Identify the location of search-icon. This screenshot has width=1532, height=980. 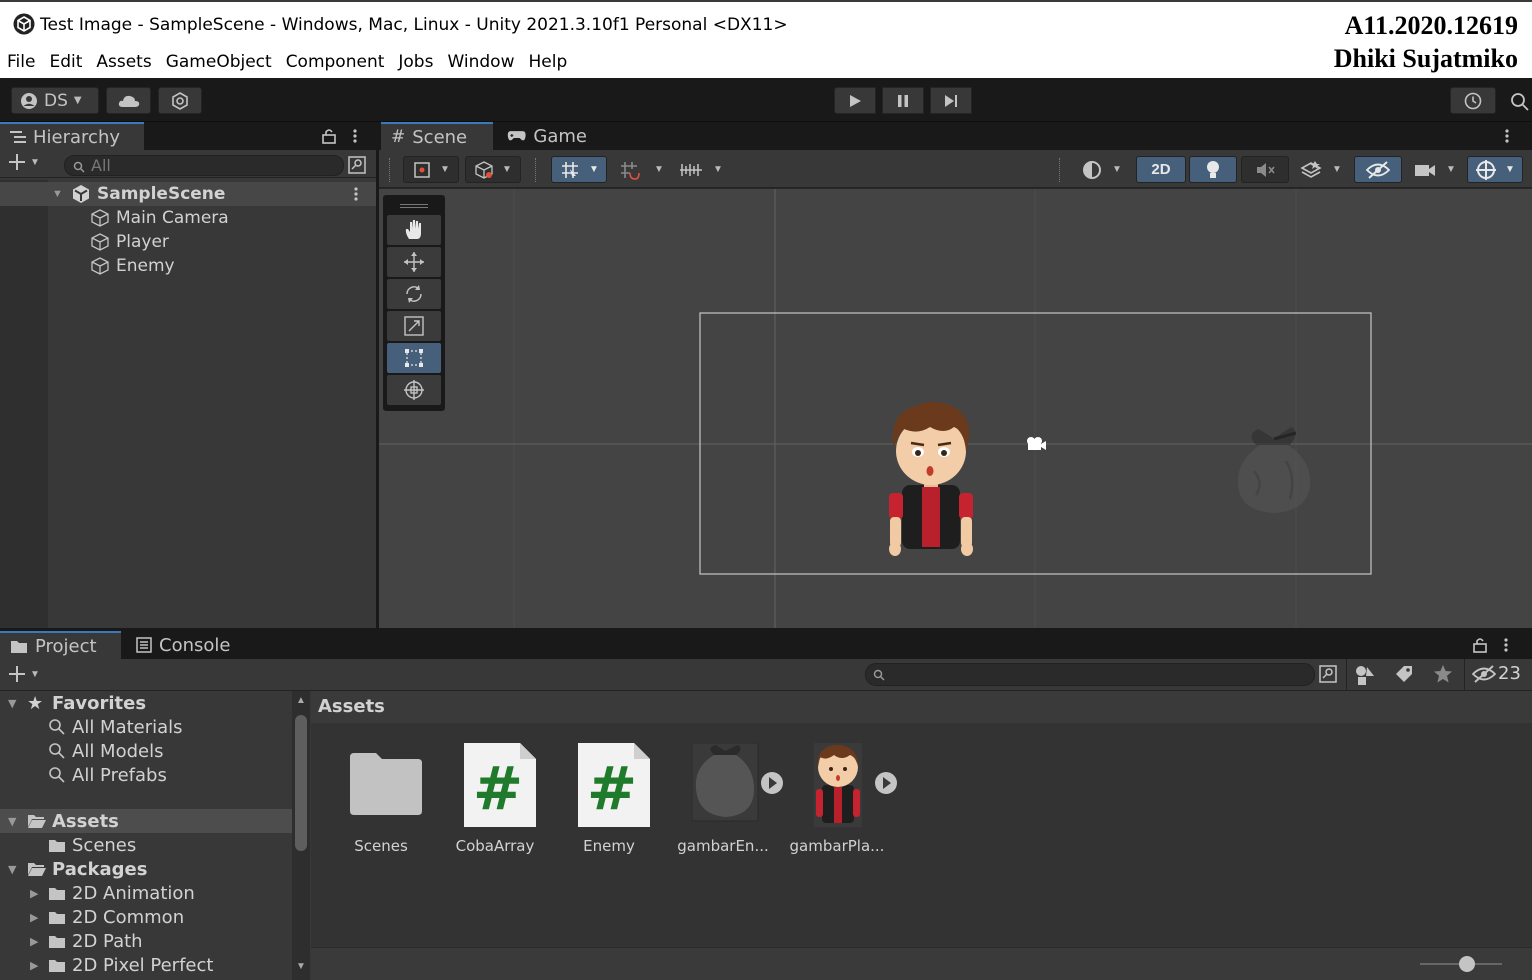
(1520, 102).